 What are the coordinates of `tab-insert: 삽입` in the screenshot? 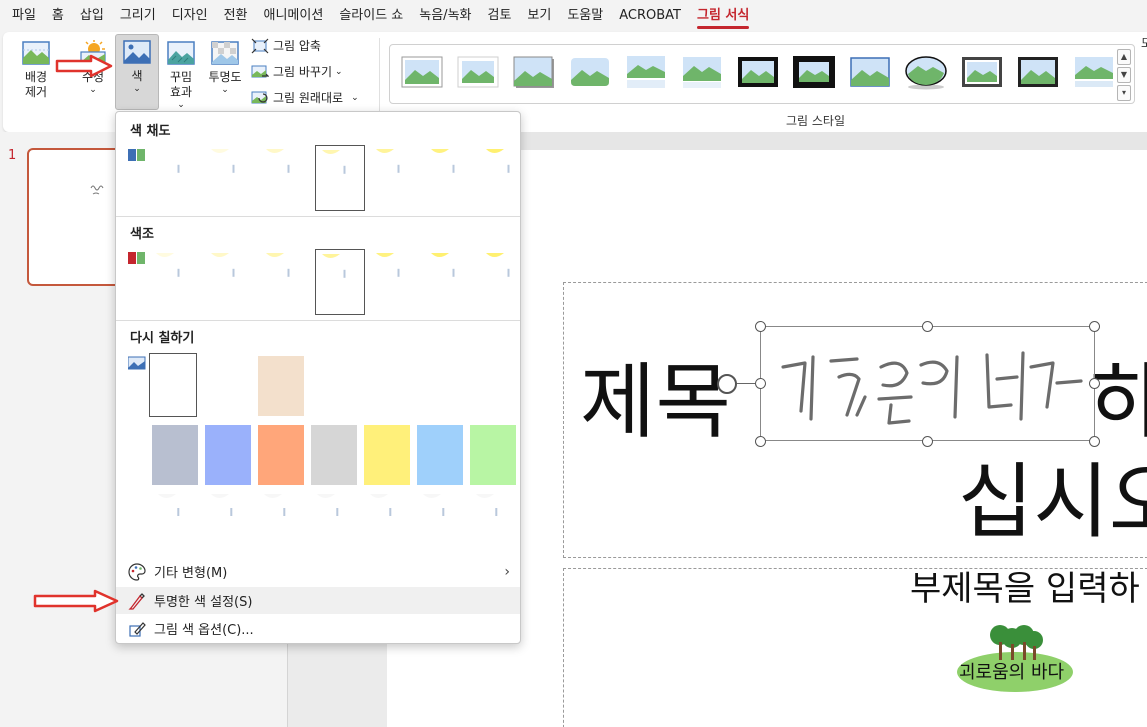 It's located at (92, 16).